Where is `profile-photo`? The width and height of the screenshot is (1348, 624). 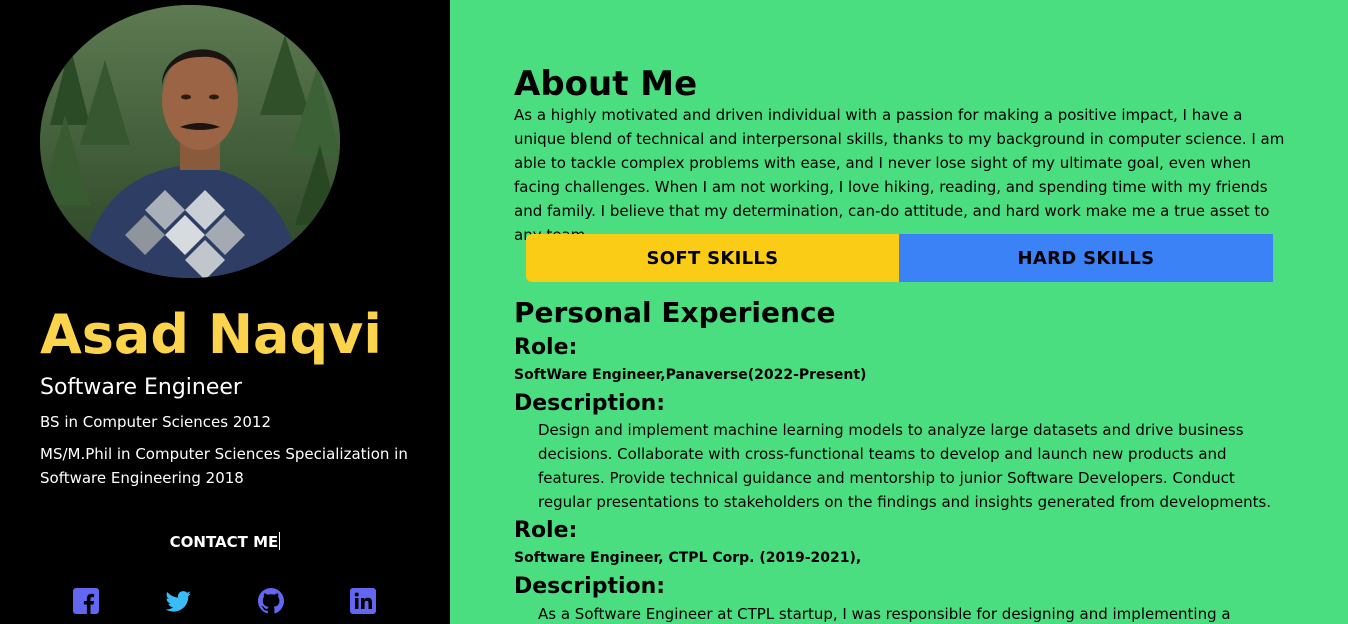 profile-photo is located at coordinates (190, 141).